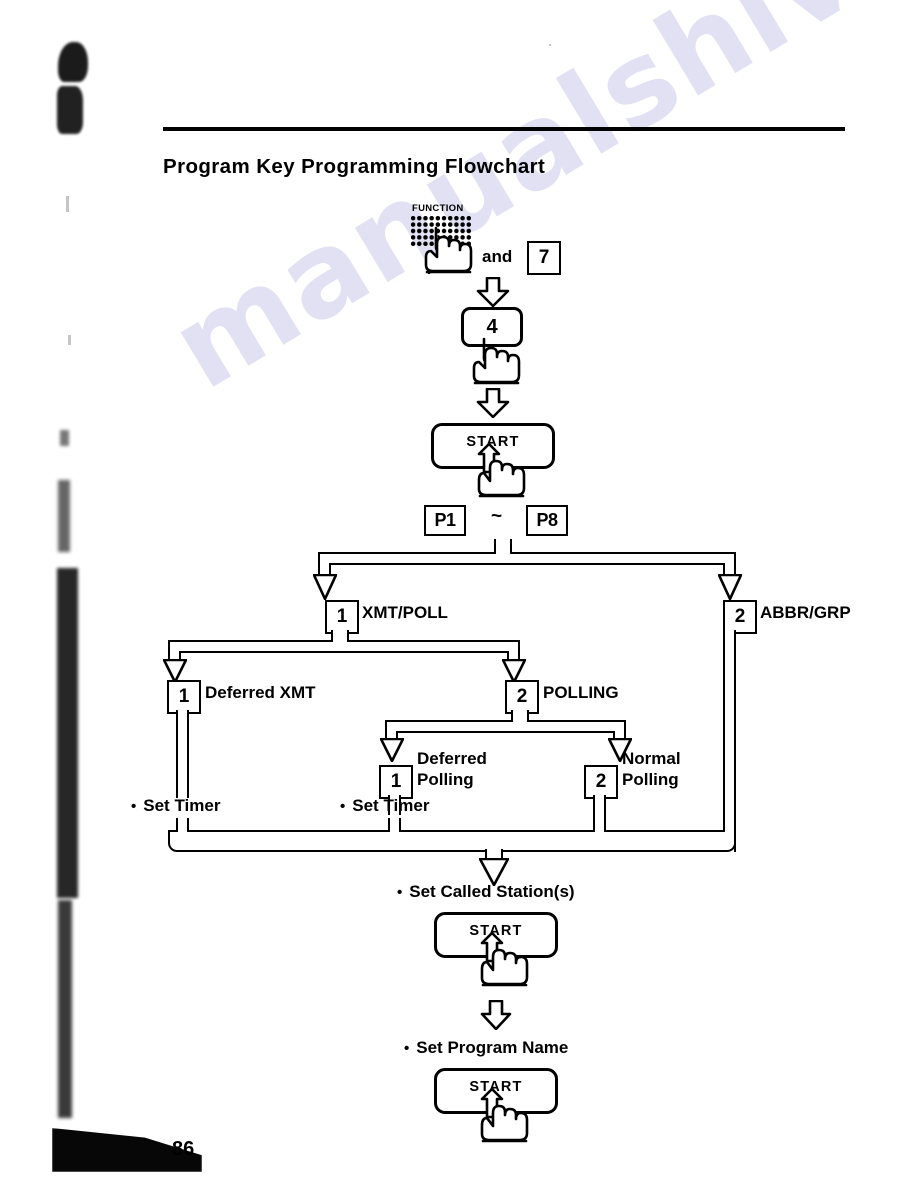  What do you see at coordinates (504, 129) in the screenshot?
I see `header-rule` at bounding box center [504, 129].